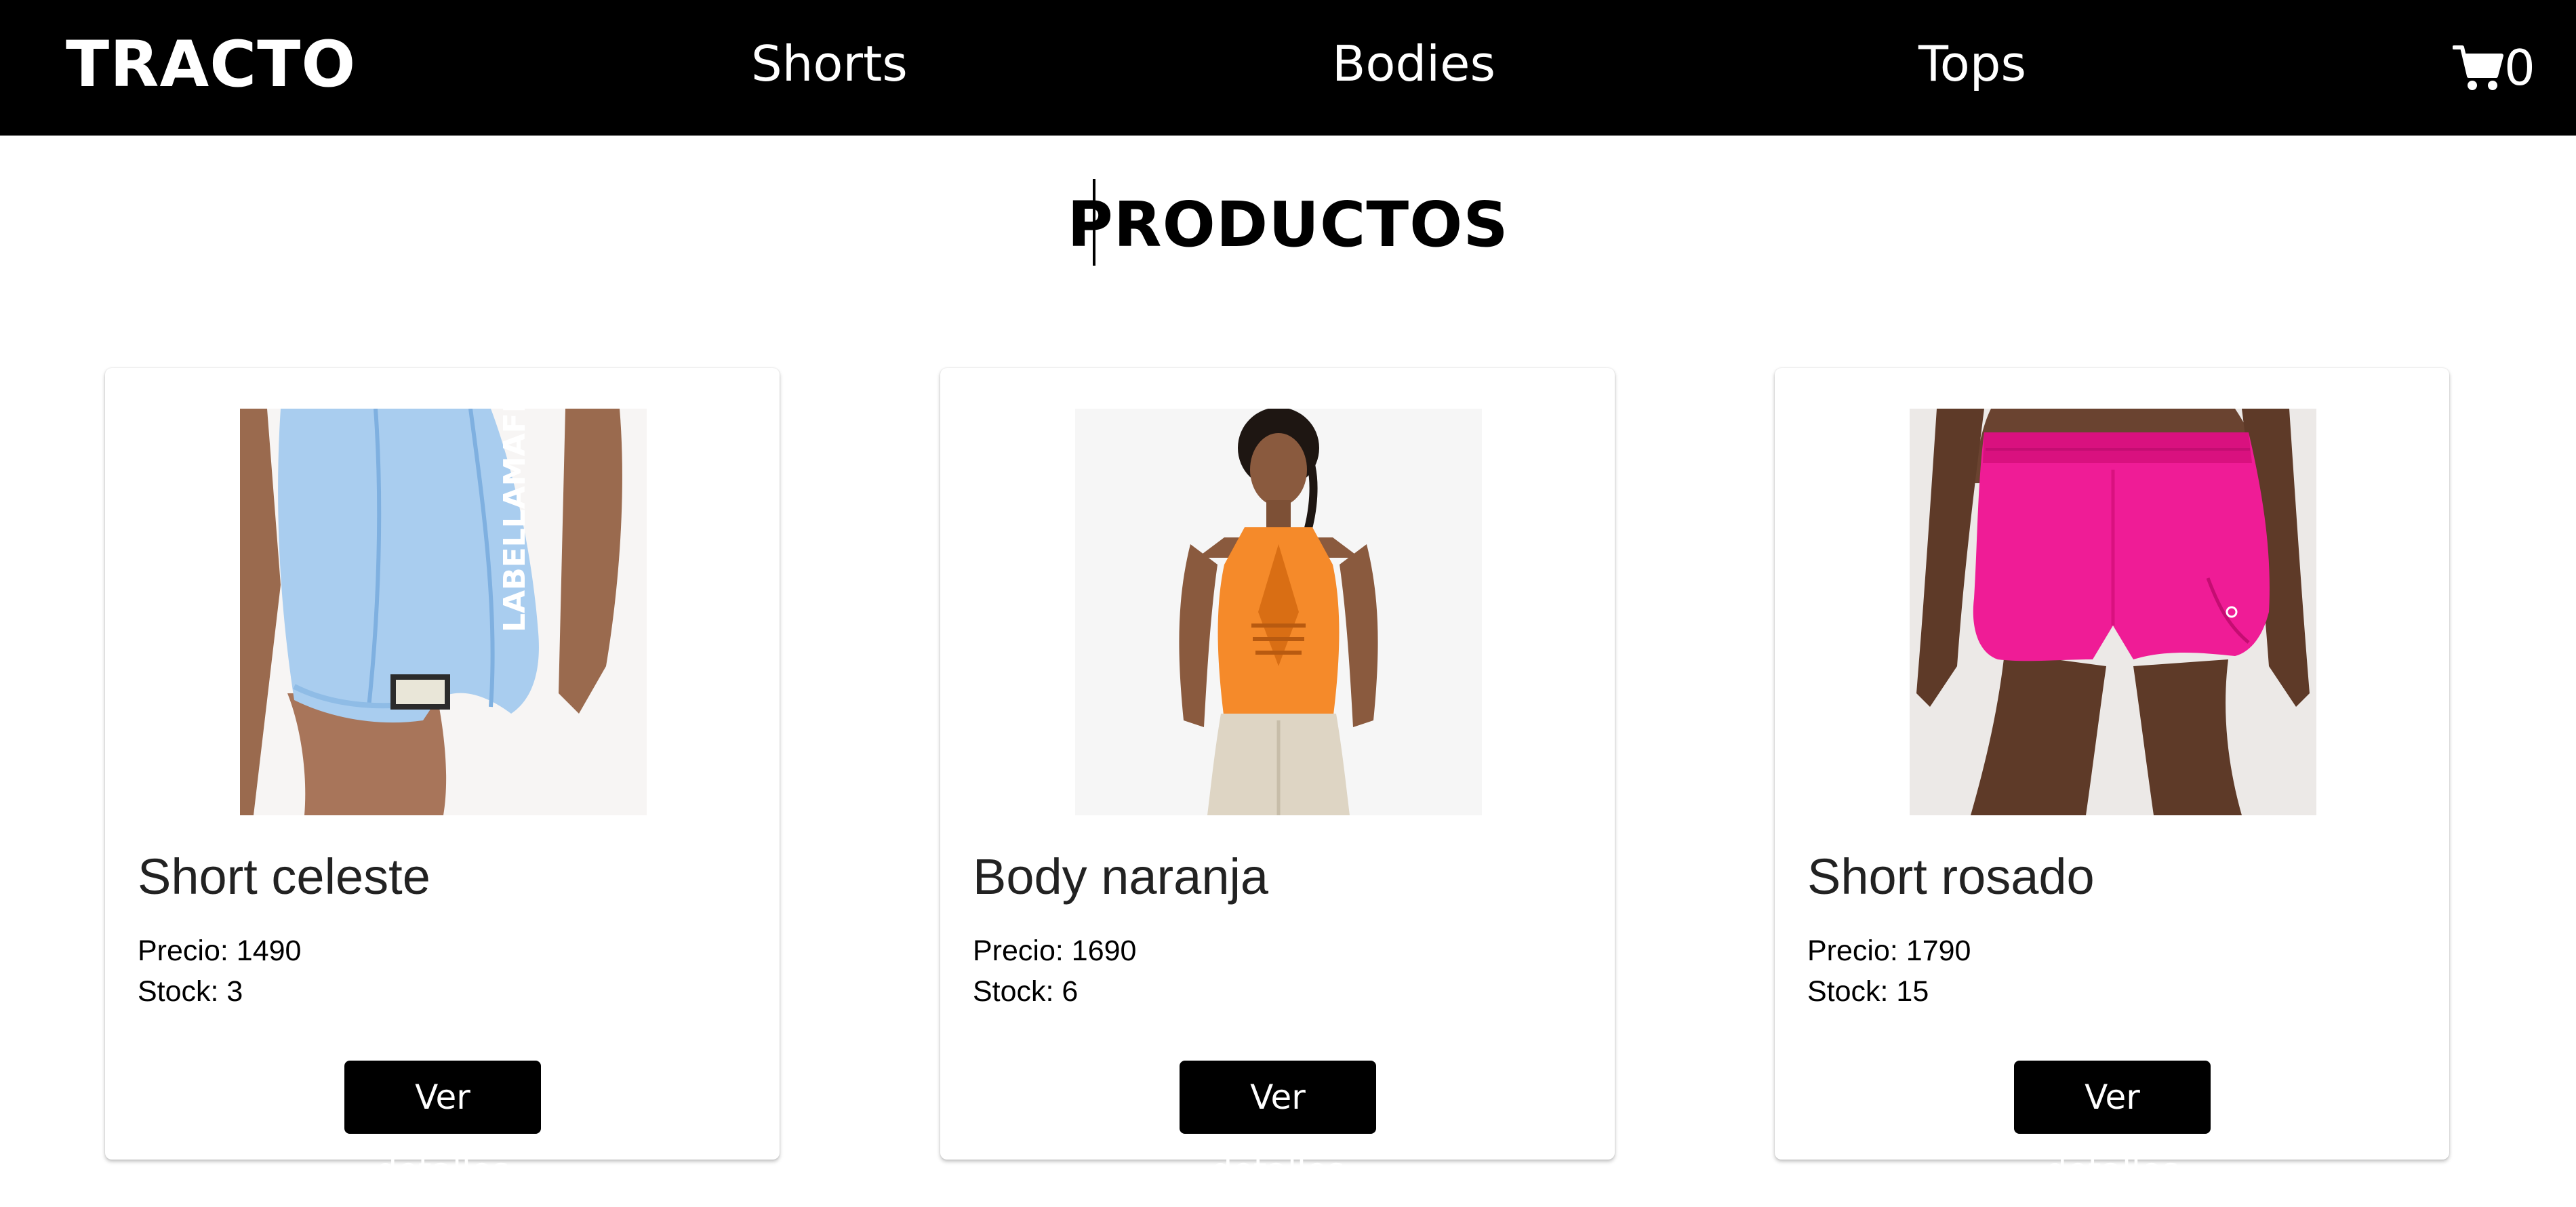 This screenshot has width=2576, height=1207. I want to click on pink-running-shorts-image, so click(2113, 612).